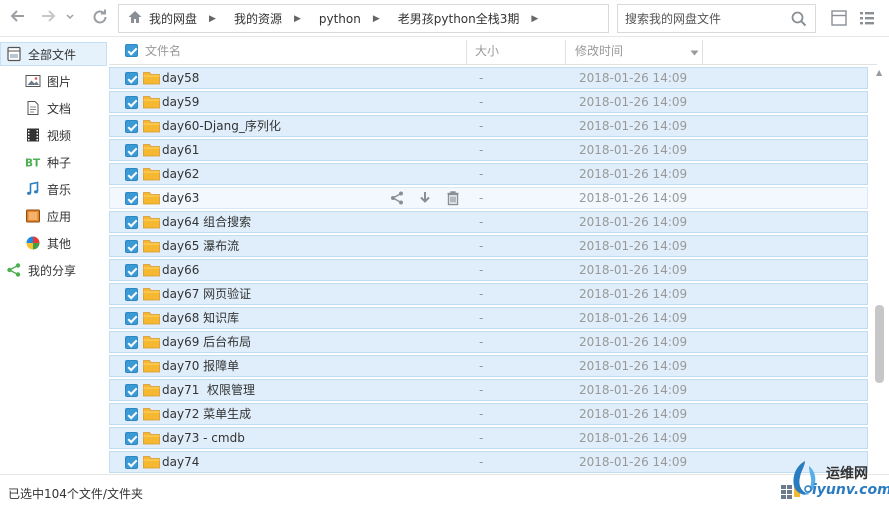 This screenshot has height=507, width=889. What do you see at coordinates (53, 54) in the screenshot?
I see `sidebar-item-all-files: 全部文件` at bounding box center [53, 54].